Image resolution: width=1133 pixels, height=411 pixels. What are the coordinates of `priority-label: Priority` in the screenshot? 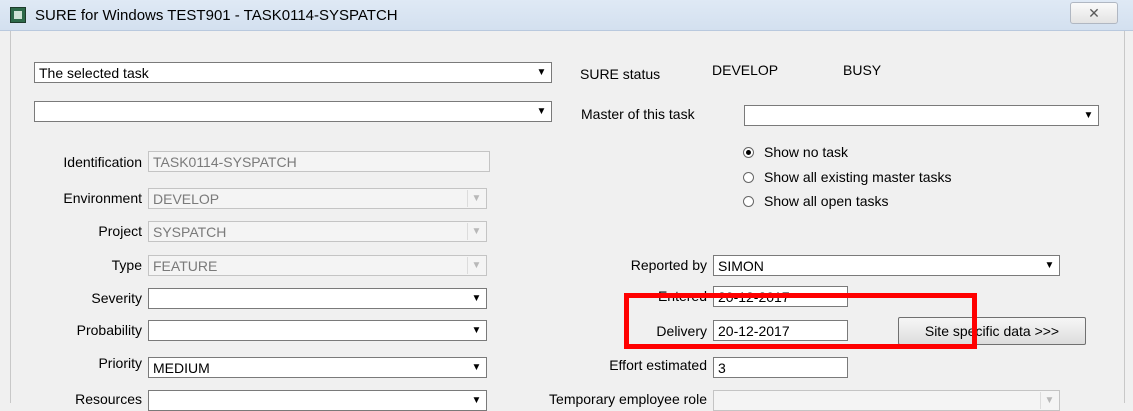 It's located at (120, 363).